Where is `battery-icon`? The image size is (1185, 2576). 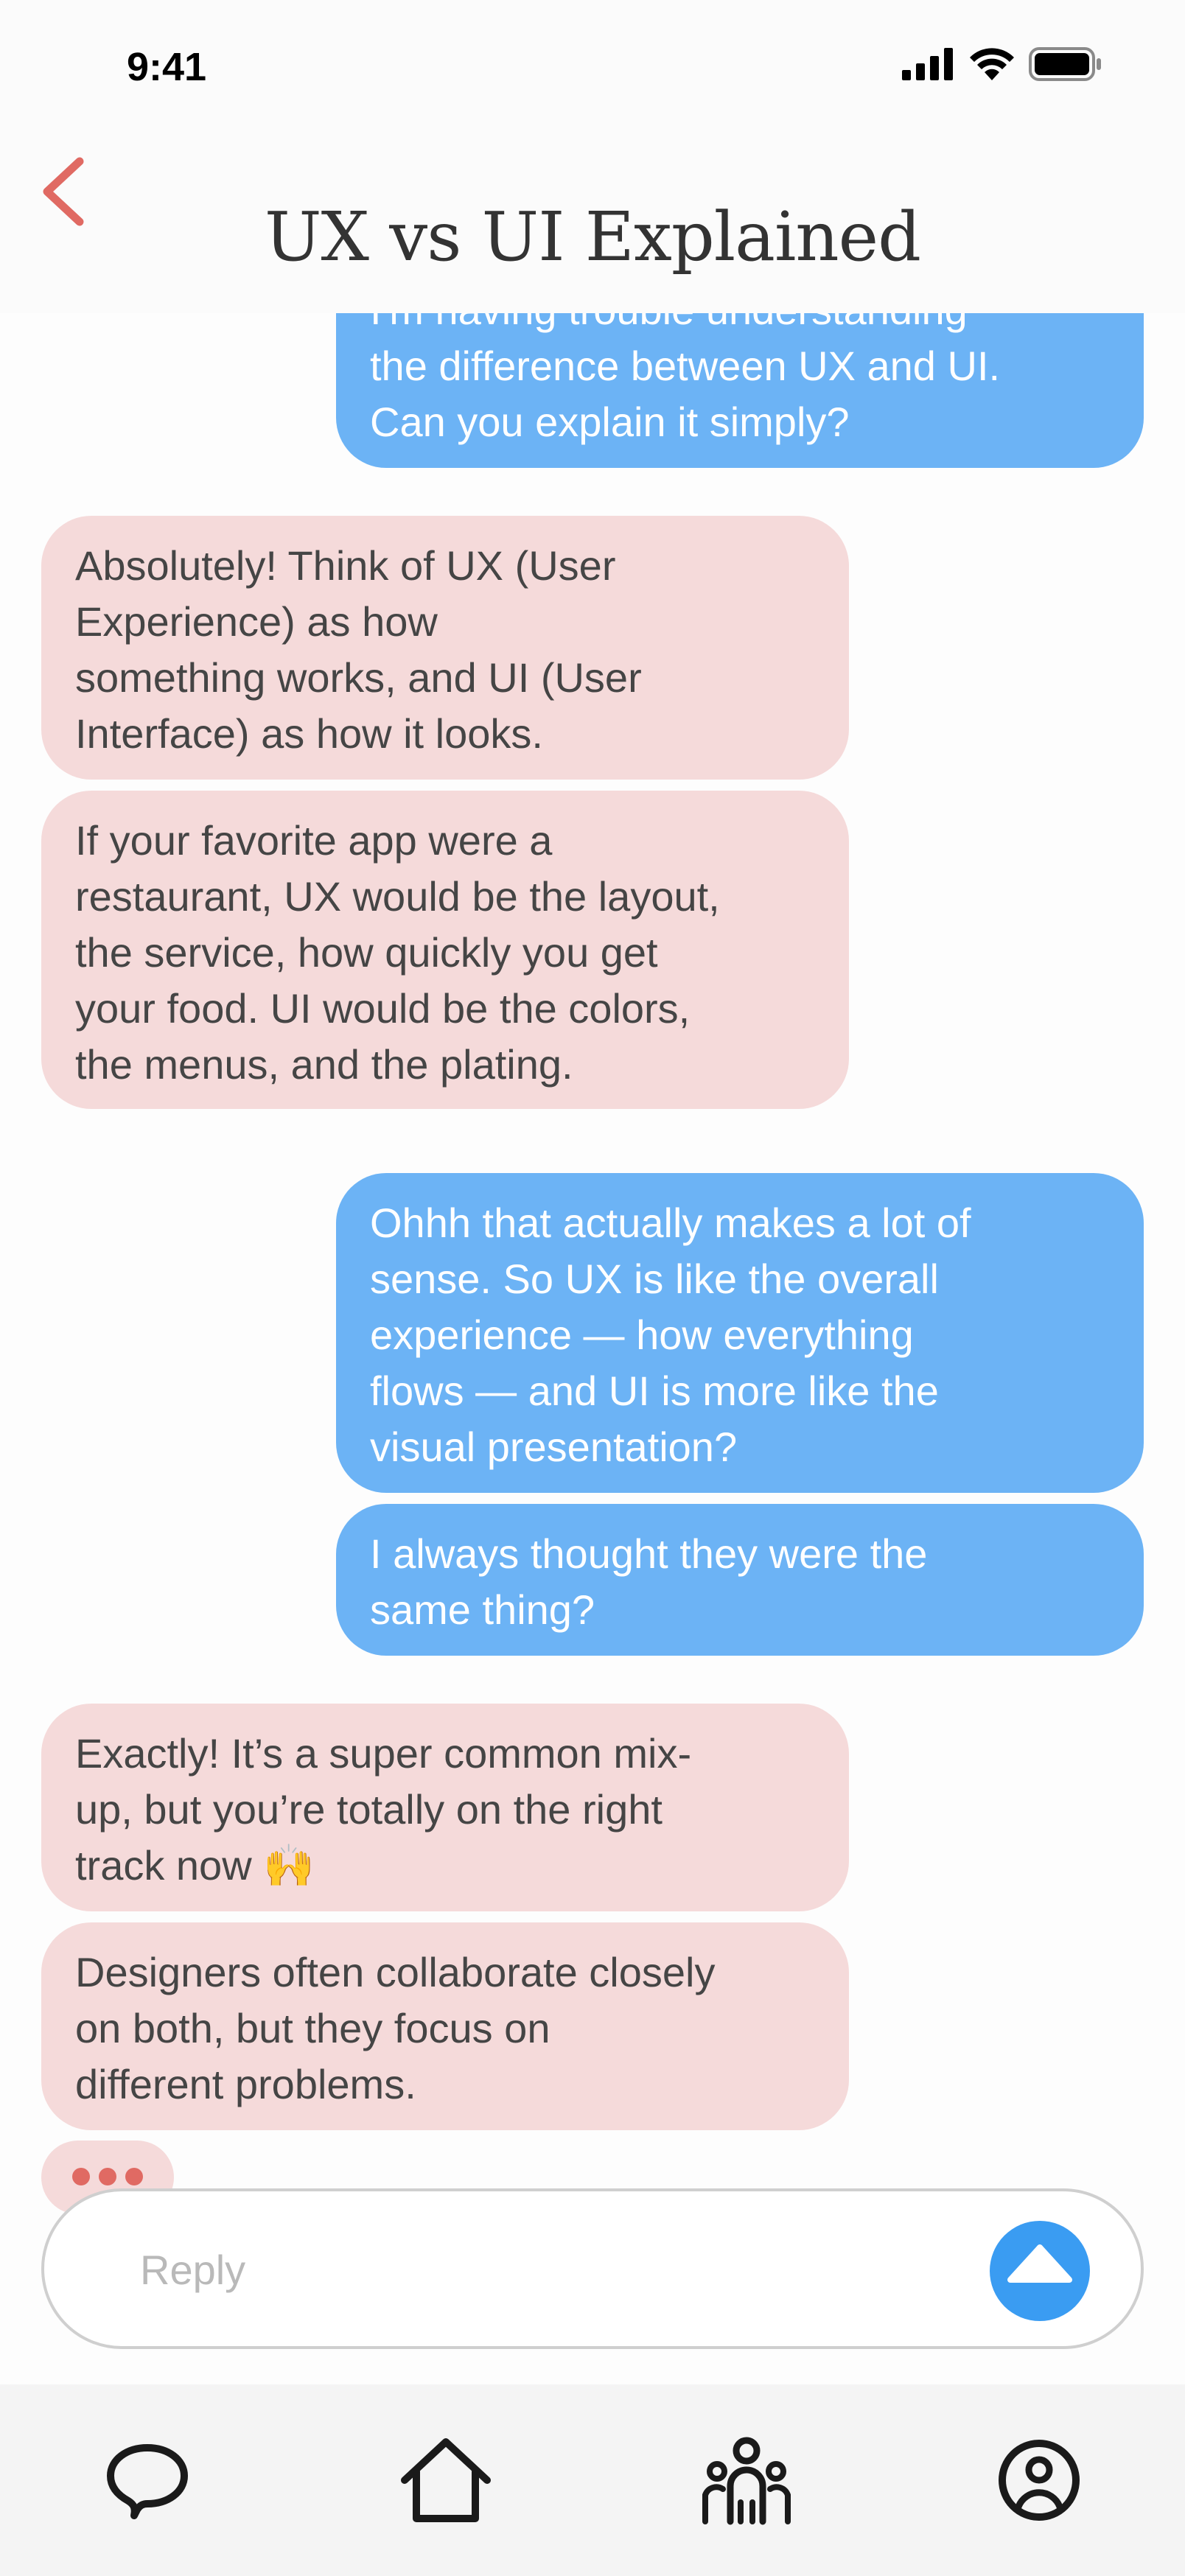
battery-icon is located at coordinates (1065, 64).